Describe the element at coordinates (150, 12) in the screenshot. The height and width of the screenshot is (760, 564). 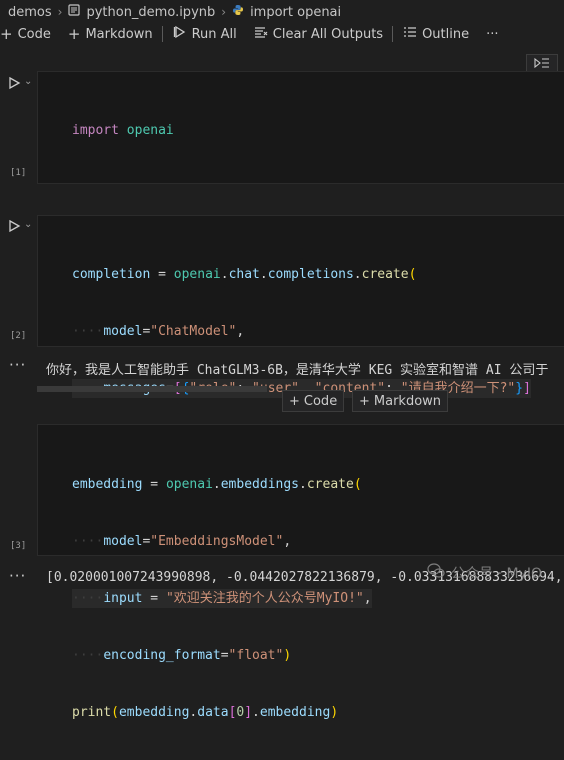
I see `breadcrumb-item-file: python_demo.ipynb` at that location.